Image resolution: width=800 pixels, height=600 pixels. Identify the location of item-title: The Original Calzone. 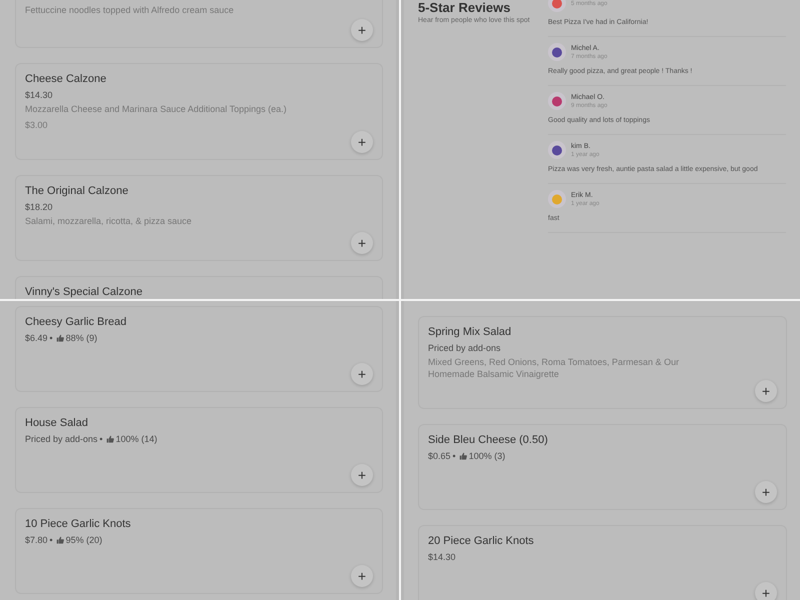
(77, 191).